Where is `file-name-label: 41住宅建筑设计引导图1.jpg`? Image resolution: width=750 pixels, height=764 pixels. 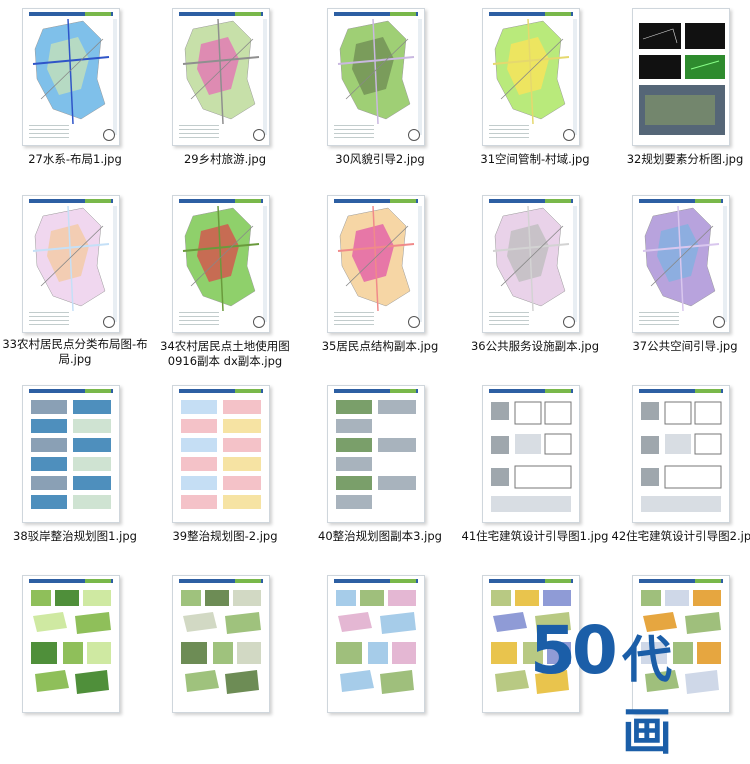
file-name-label: 41住宅建筑设计引导图1.jpg is located at coordinates (535, 536).